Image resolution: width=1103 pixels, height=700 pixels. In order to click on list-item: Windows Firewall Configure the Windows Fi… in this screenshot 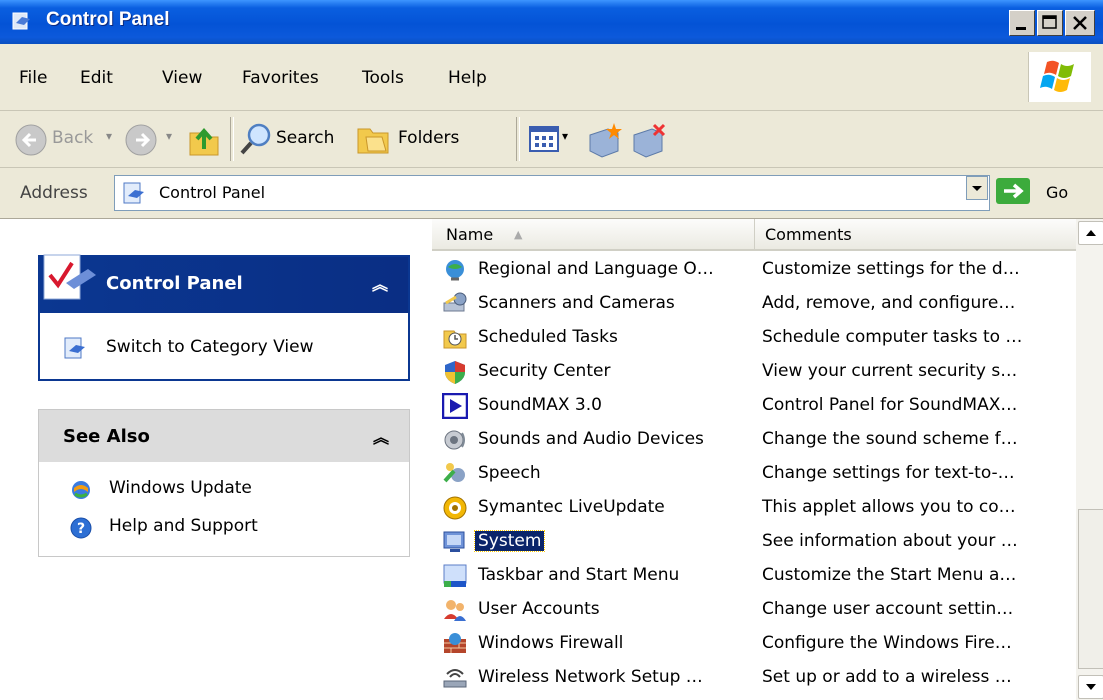, I will do `click(752, 644)`.